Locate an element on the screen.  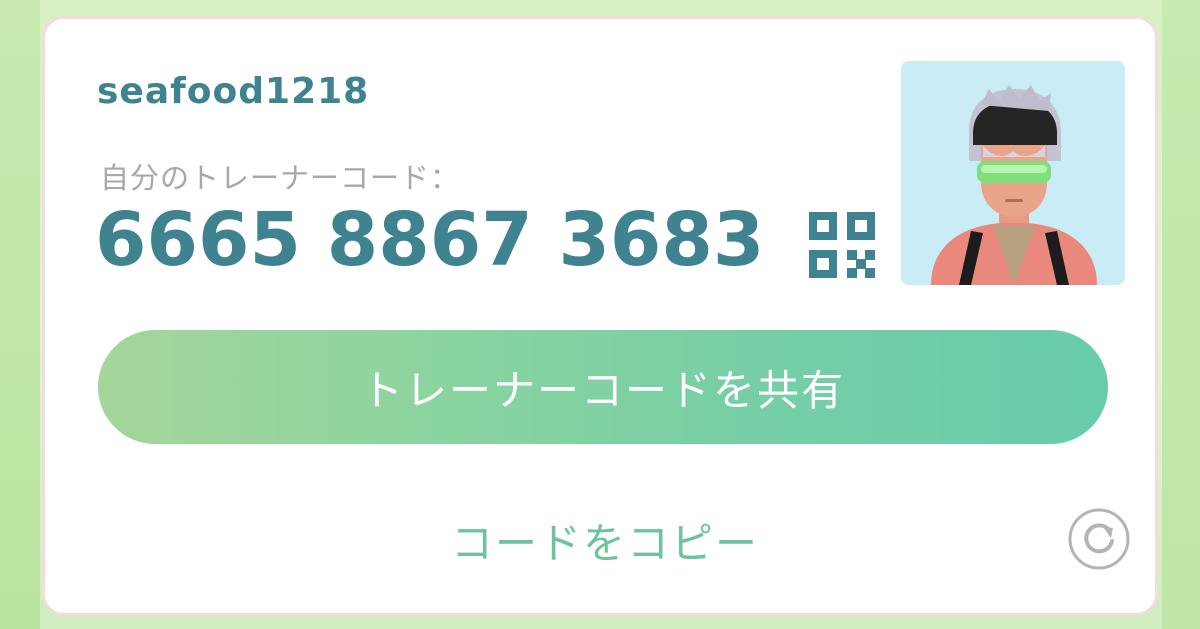
refresh-button is located at coordinates (1099, 539).